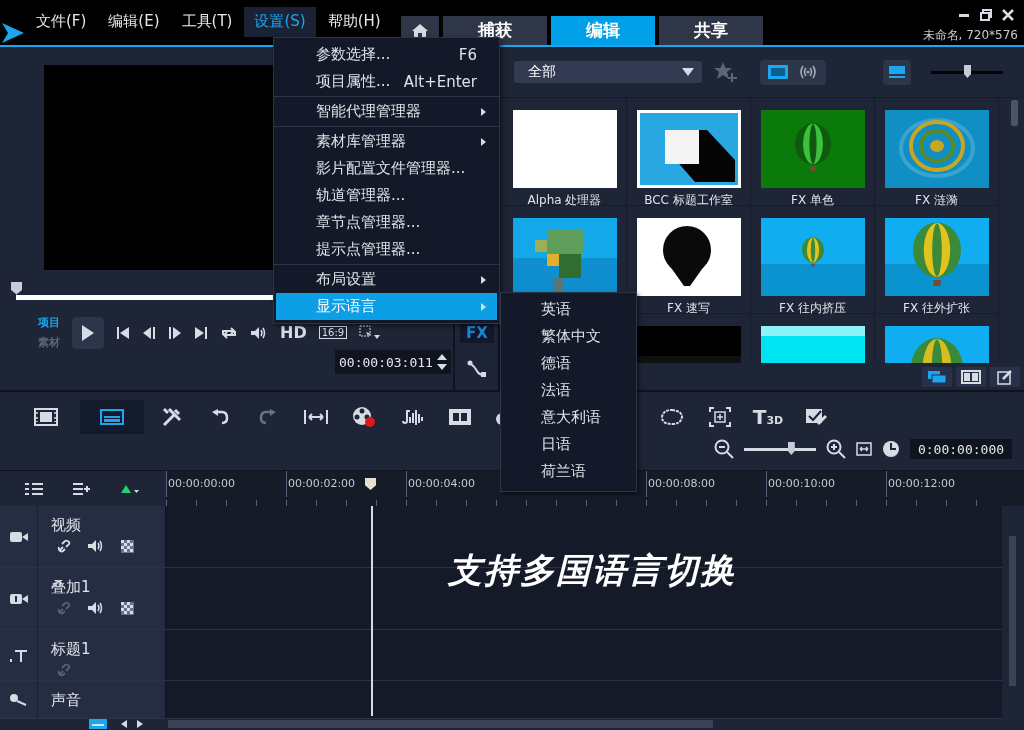 Image resolution: width=1024 pixels, height=730 pixels. What do you see at coordinates (83, 598) in the screenshot?
I see `track-header: 叠加1` at bounding box center [83, 598].